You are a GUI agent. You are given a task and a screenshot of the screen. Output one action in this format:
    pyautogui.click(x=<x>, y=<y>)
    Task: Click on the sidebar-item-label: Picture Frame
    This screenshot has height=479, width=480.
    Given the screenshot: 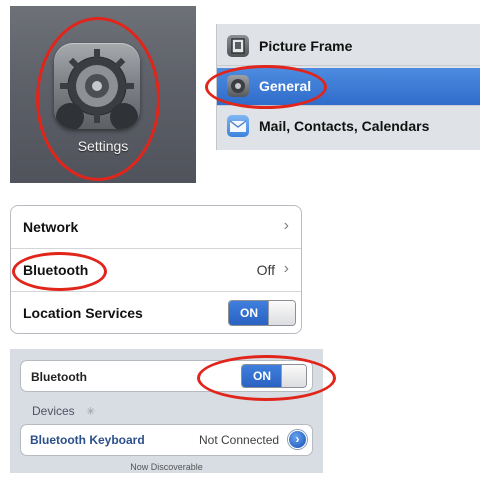 What is the action you would take?
    pyautogui.click(x=306, y=46)
    